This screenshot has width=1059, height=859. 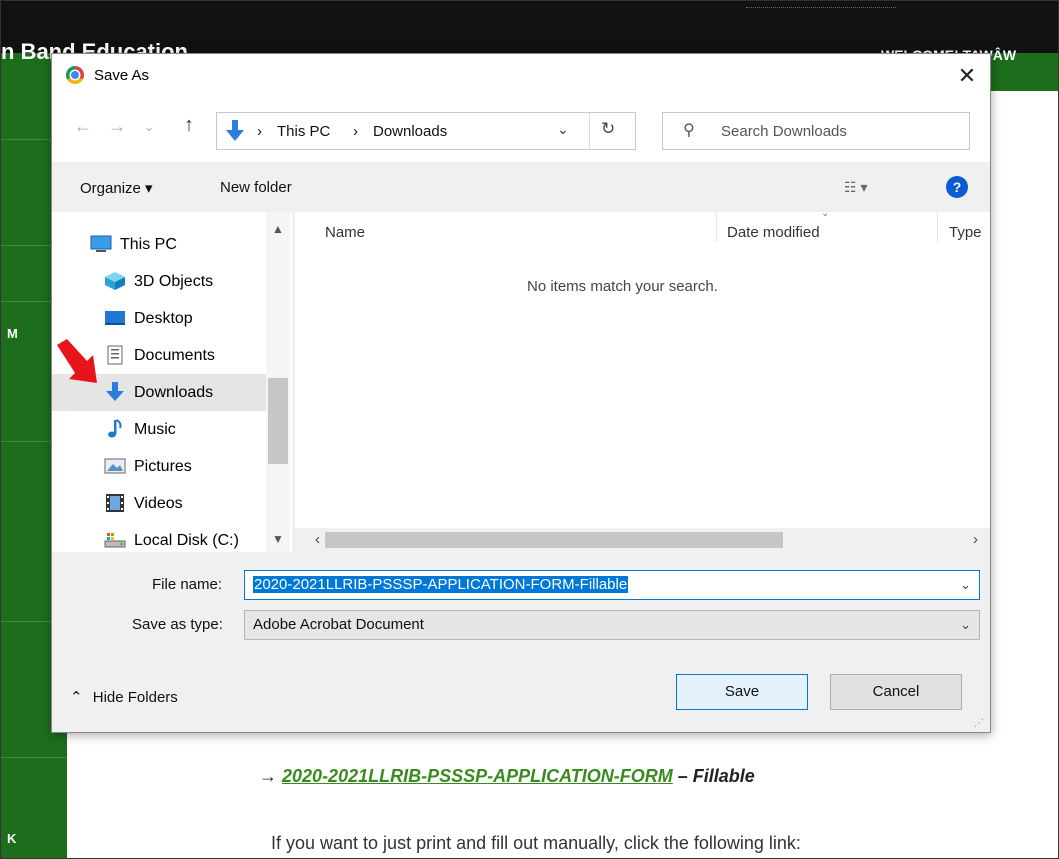 I want to click on help-icon: ?, so click(x=957, y=187).